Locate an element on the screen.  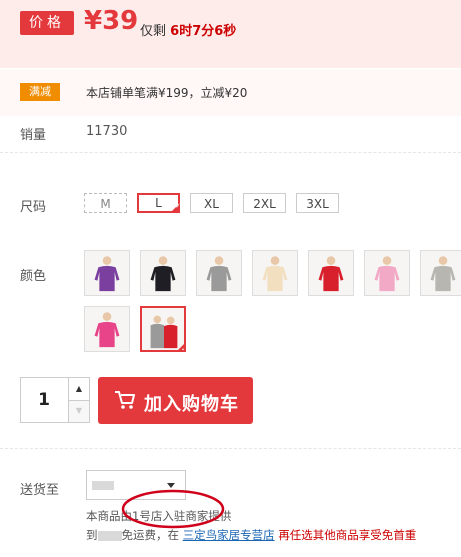
color-swatch-red is located at coordinates (331, 273).